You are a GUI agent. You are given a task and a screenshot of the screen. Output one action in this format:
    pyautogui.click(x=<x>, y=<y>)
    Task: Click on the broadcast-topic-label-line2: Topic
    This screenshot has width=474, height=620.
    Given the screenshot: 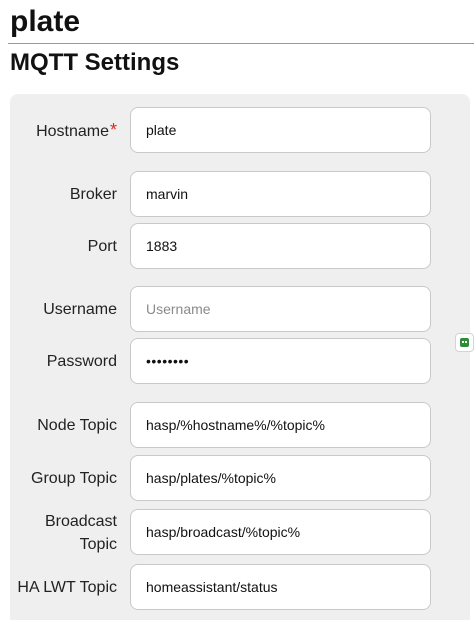 What is the action you would take?
    pyautogui.click(x=98, y=544)
    